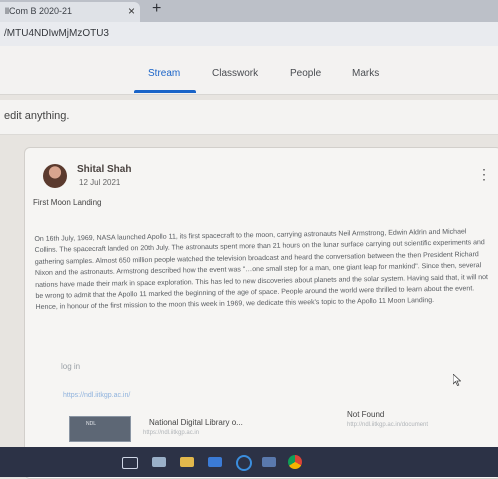 This screenshot has width=498, height=479. What do you see at coordinates (457, 380) in the screenshot?
I see `mouse-cursor-icon` at bounding box center [457, 380].